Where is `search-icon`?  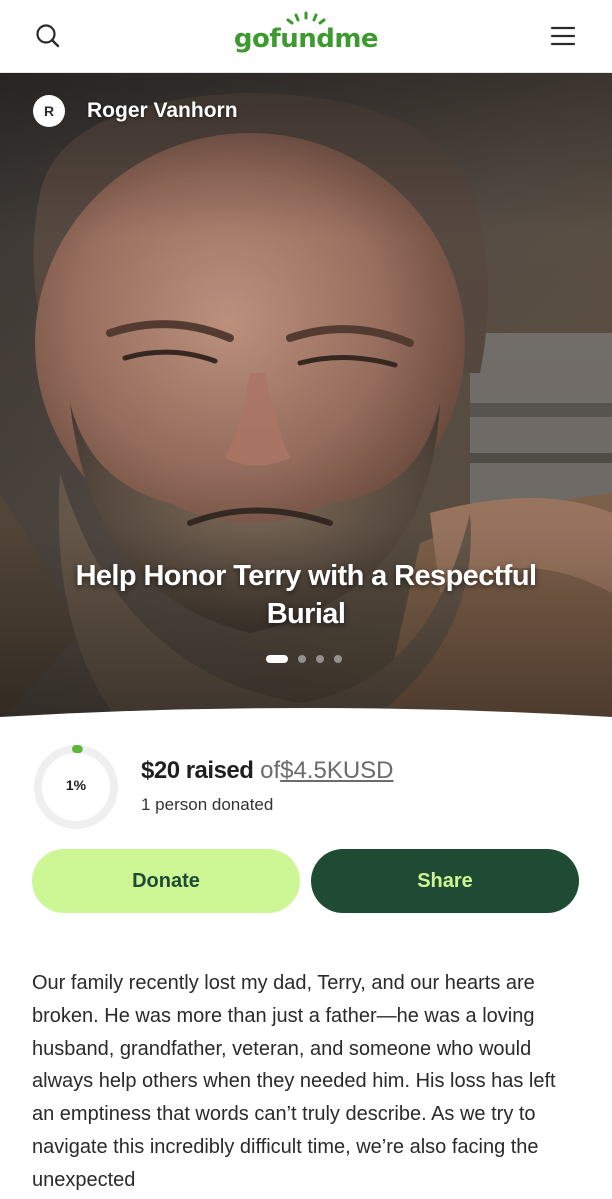 search-icon is located at coordinates (48, 36).